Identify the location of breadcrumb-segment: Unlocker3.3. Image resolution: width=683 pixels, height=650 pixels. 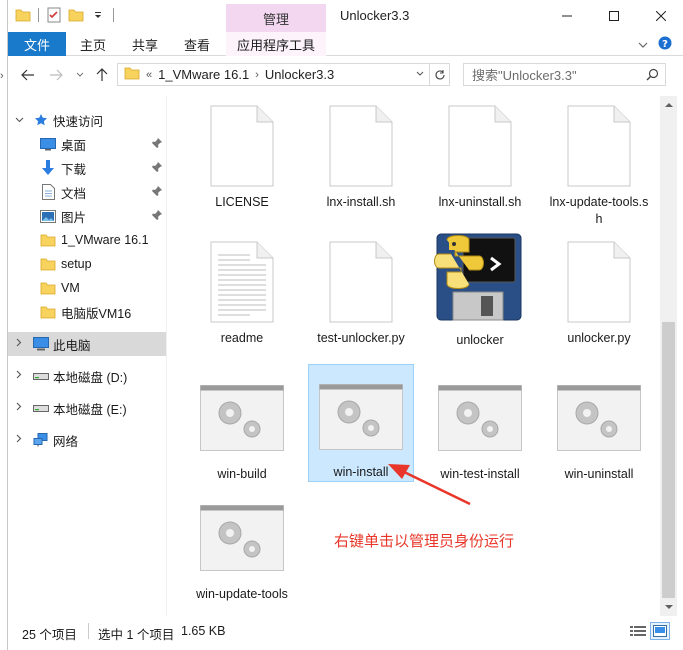
(299, 74).